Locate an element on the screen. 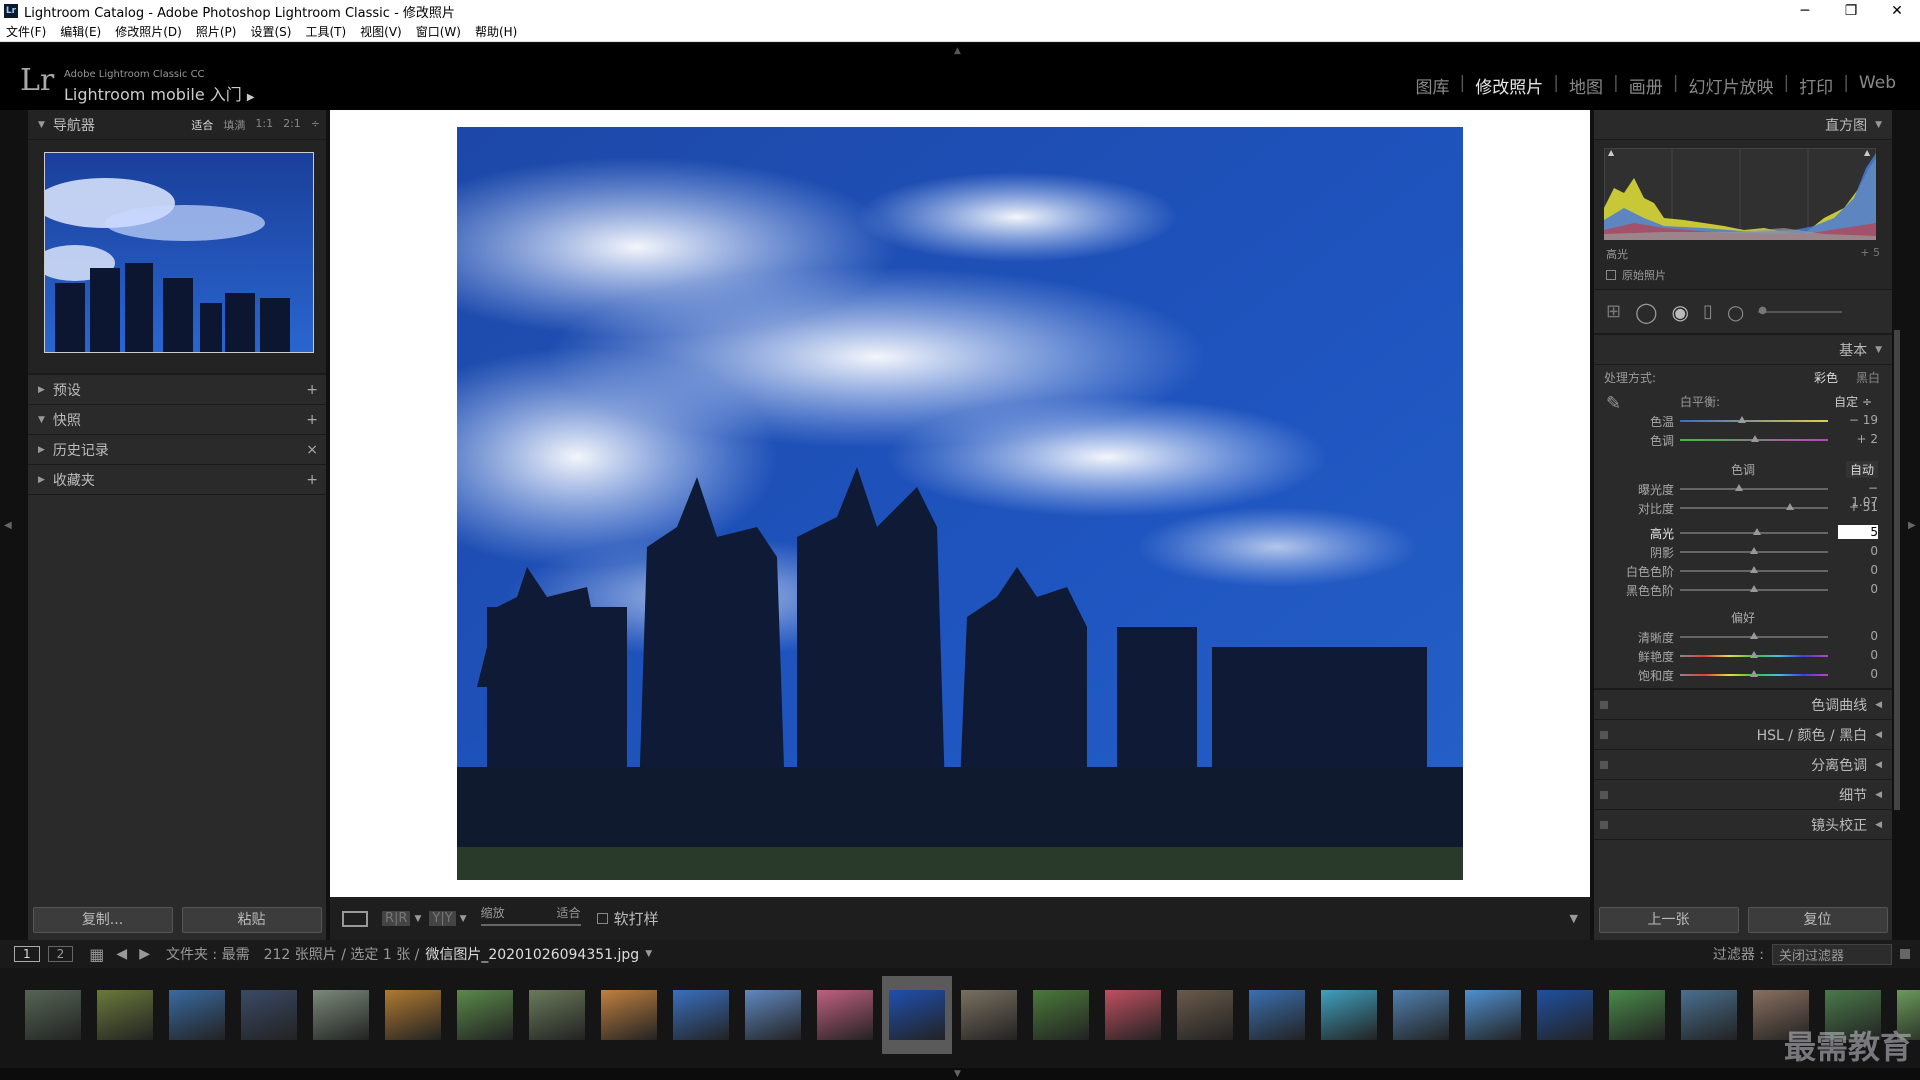 The height and width of the screenshot is (1080, 1920). navigator-header: ▼ 导航器 适合 填满 1:1 2:1 ÷ is located at coordinates (177, 125).